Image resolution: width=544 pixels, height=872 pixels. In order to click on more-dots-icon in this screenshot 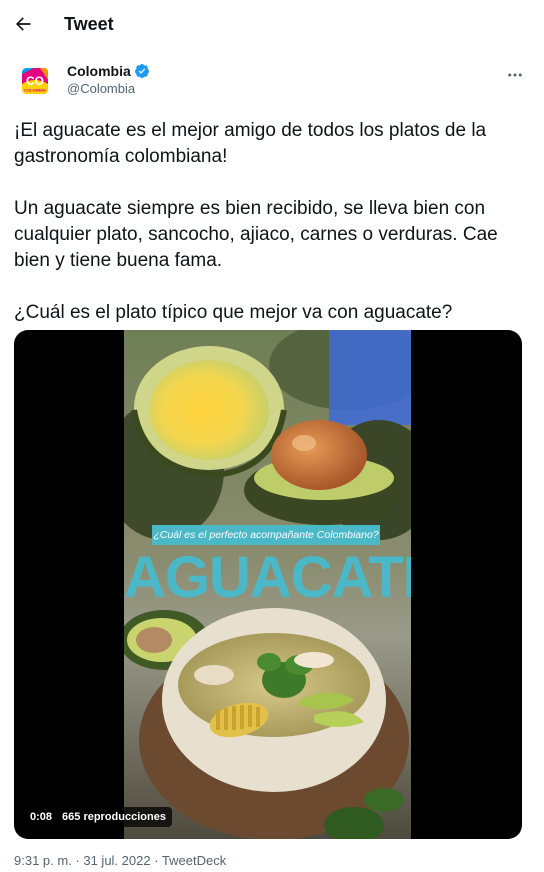, I will do `click(515, 75)`.